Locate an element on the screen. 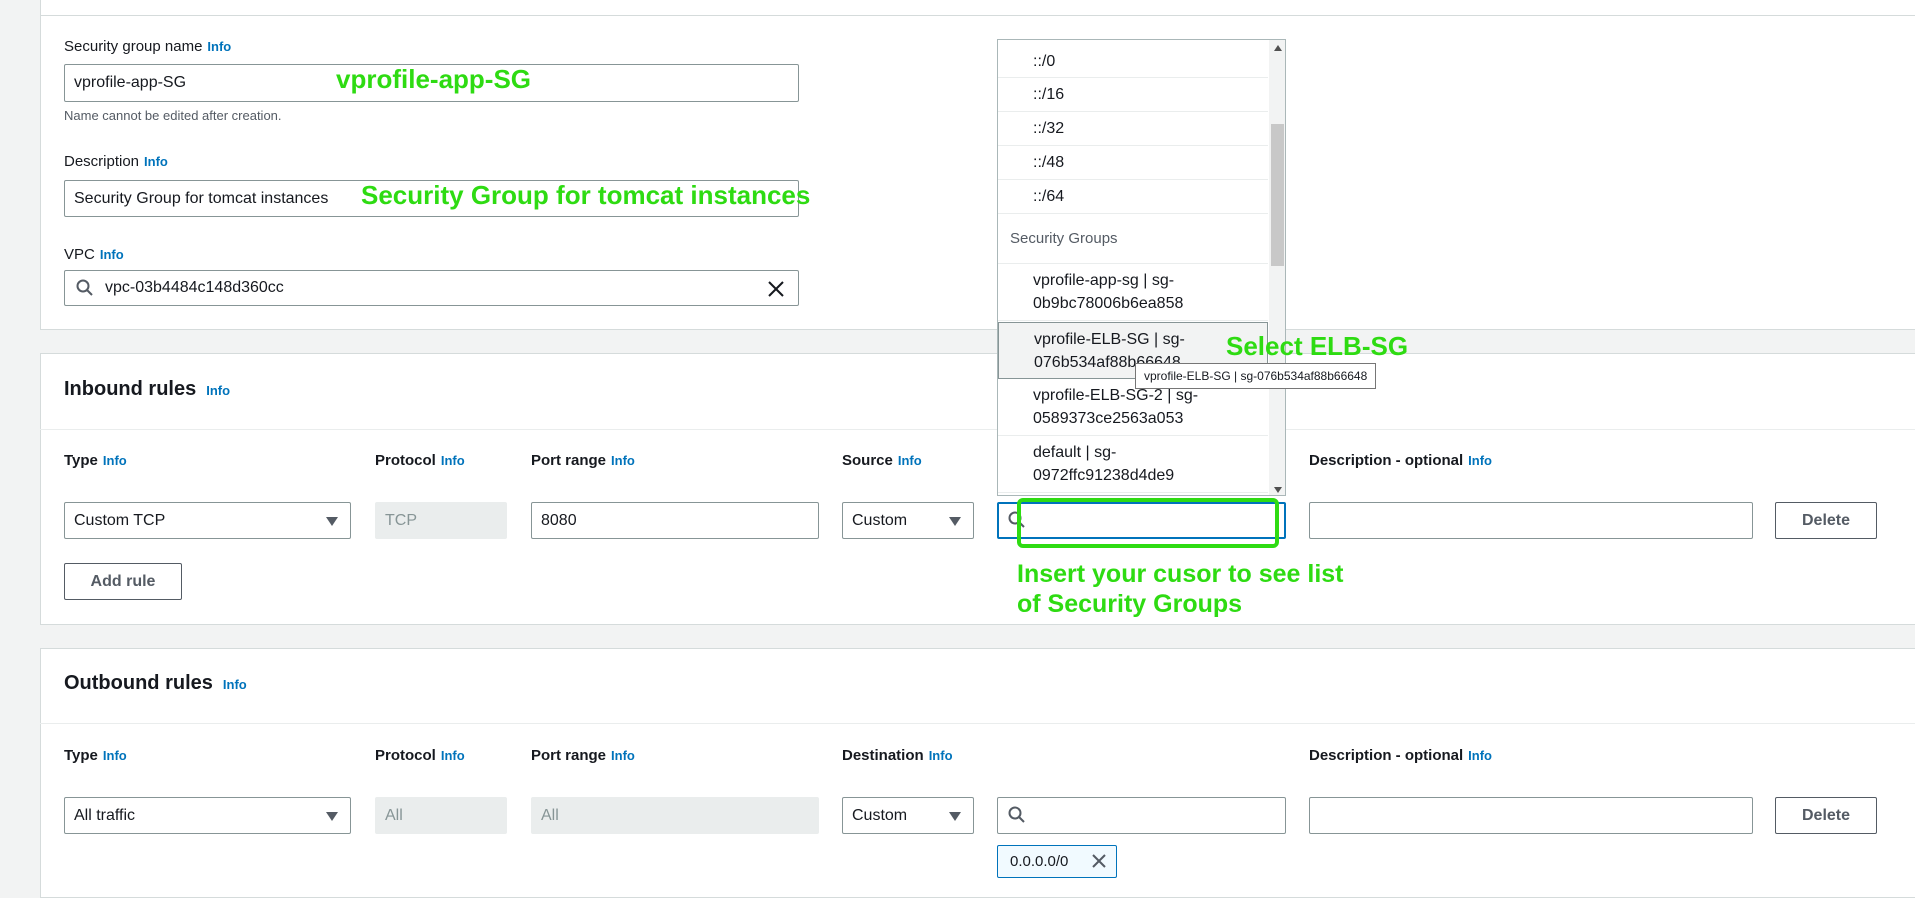 The width and height of the screenshot is (1915, 898). outbound-dest-value: Custom is located at coordinates (880, 815).